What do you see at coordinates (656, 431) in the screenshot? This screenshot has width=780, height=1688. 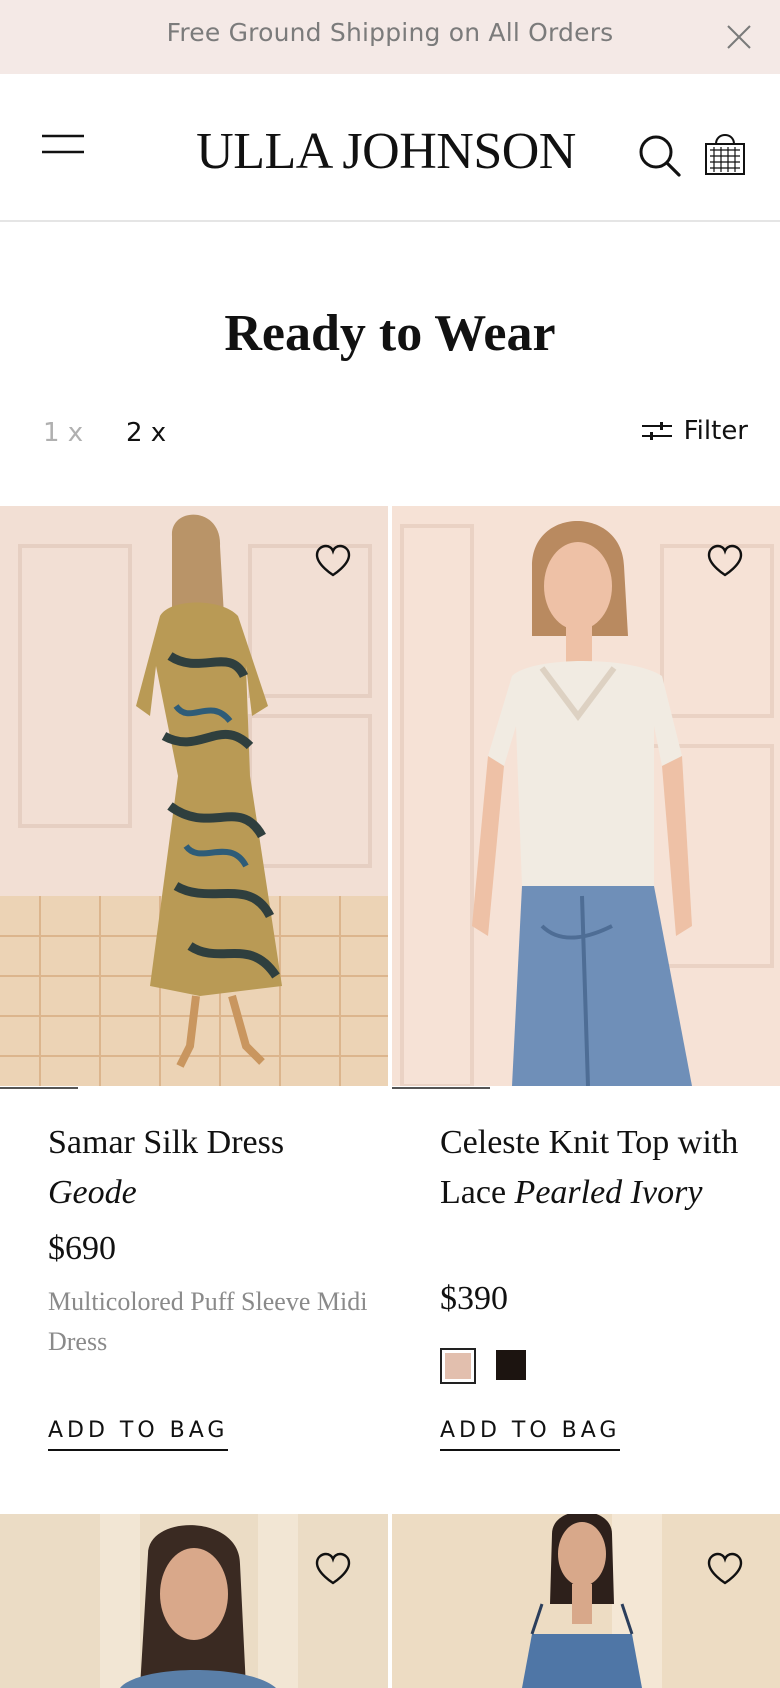 I see `sliders-icon` at bounding box center [656, 431].